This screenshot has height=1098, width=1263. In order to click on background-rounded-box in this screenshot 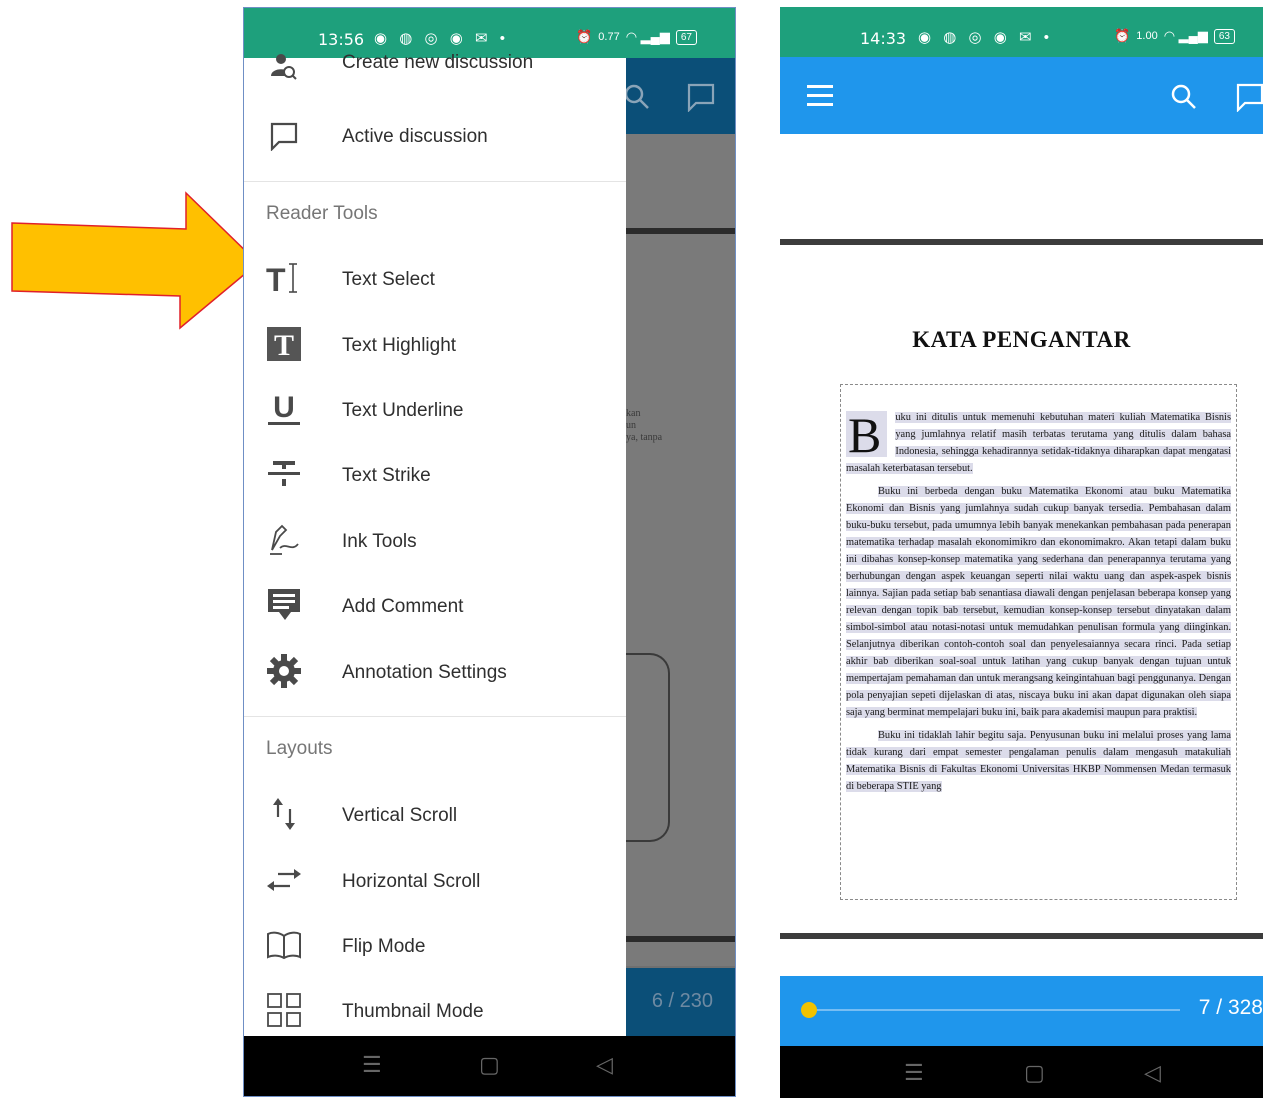, I will do `click(648, 747)`.